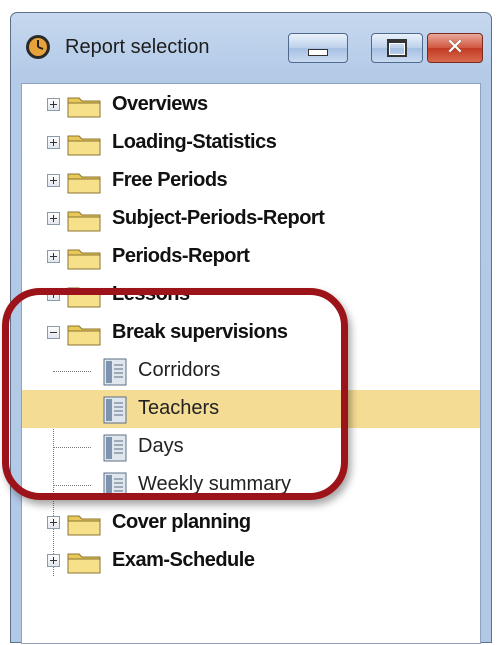 The image size is (500, 645). What do you see at coordinates (38, 47) in the screenshot?
I see `clock-icon` at bounding box center [38, 47].